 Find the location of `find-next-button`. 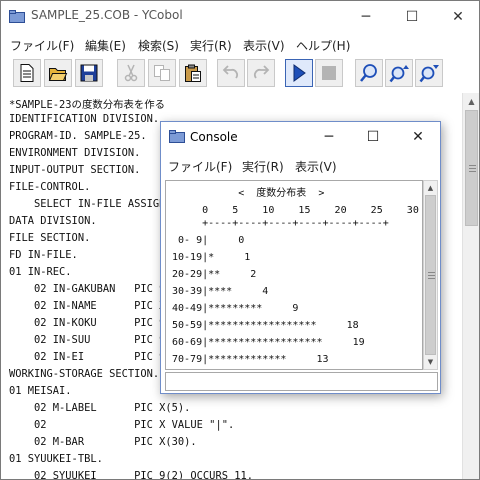

find-next-button is located at coordinates (429, 73).